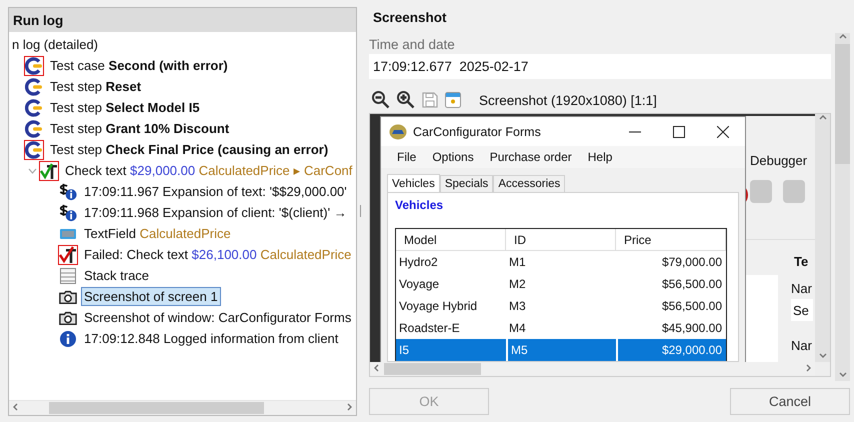 The width and height of the screenshot is (854, 422). What do you see at coordinates (410, 17) in the screenshot?
I see `panel-title: Screenshot` at bounding box center [410, 17].